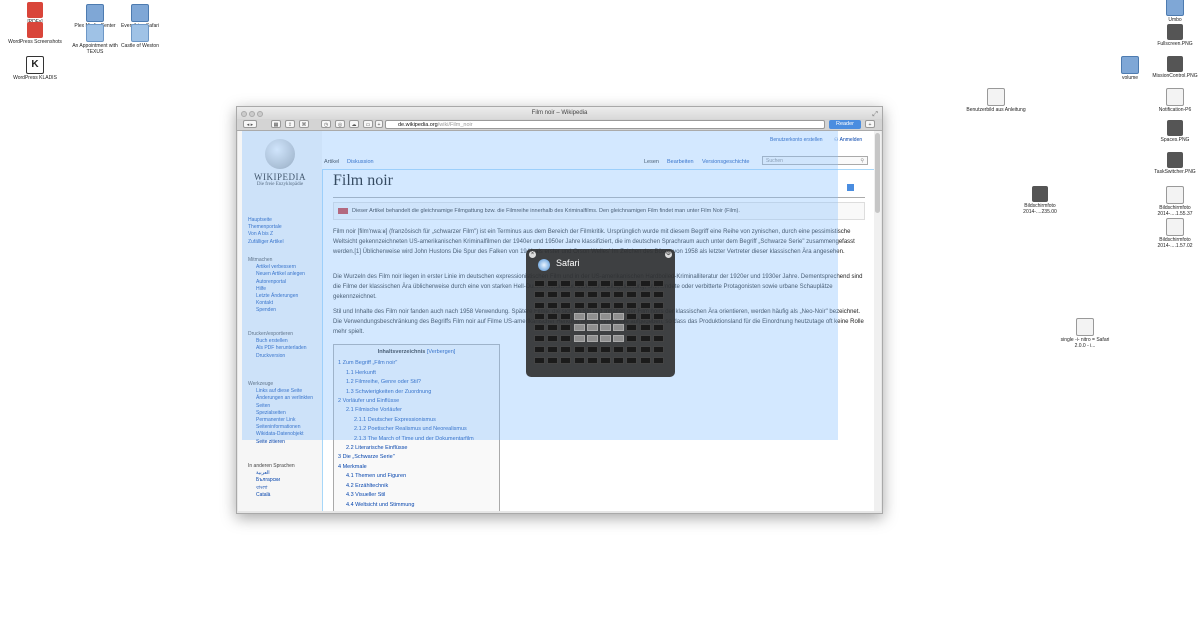 The height and width of the screenshot is (628, 1200). Describe the element at coordinates (877, 173) in the screenshot. I see `scrollbar-thumb` at that location.